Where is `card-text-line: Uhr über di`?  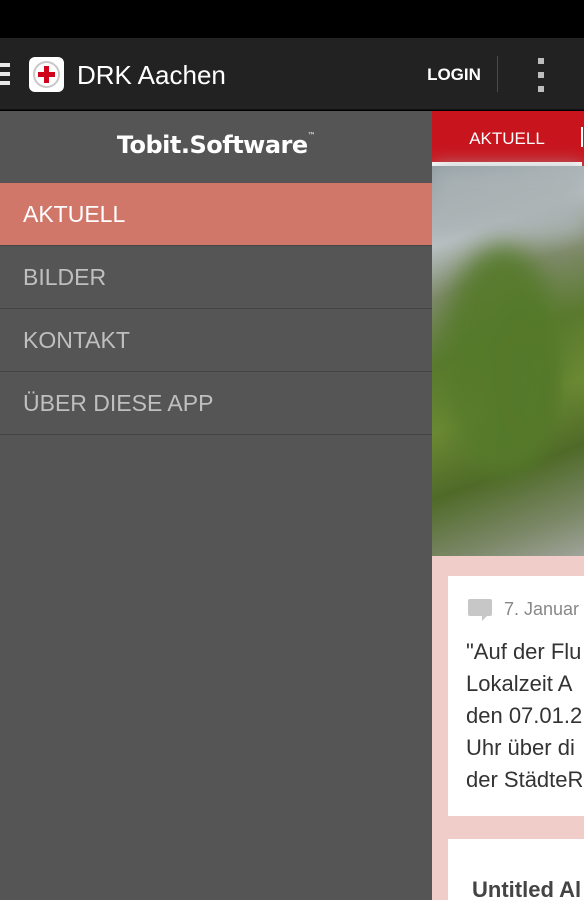
card-text-line: Uhr über di is located at coordinates (520, 747).